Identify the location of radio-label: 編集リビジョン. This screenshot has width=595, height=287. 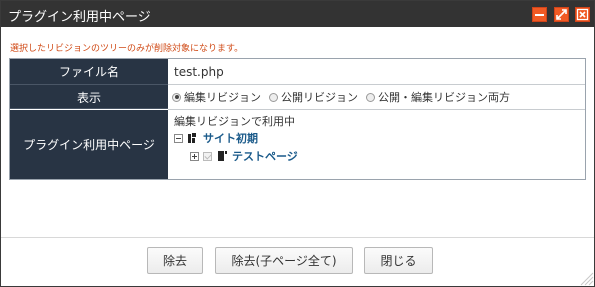
(222, 97).